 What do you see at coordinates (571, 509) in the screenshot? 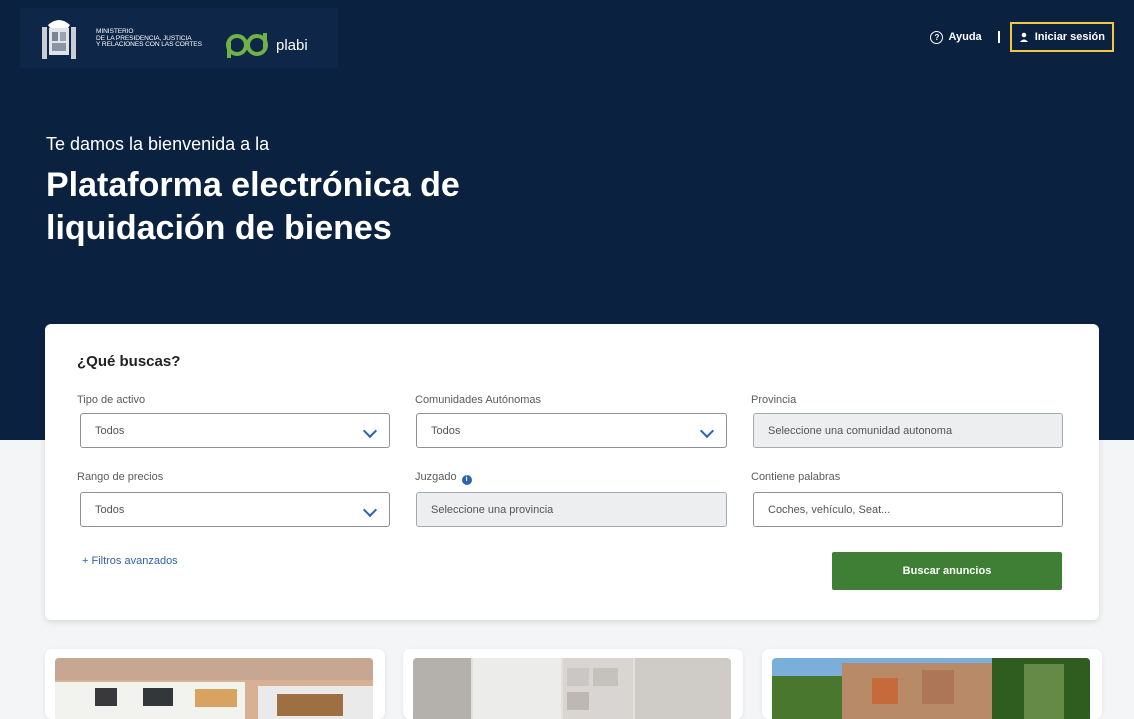
I see `court-select: Seleccione una provincia` at bounding box center [571, 509].